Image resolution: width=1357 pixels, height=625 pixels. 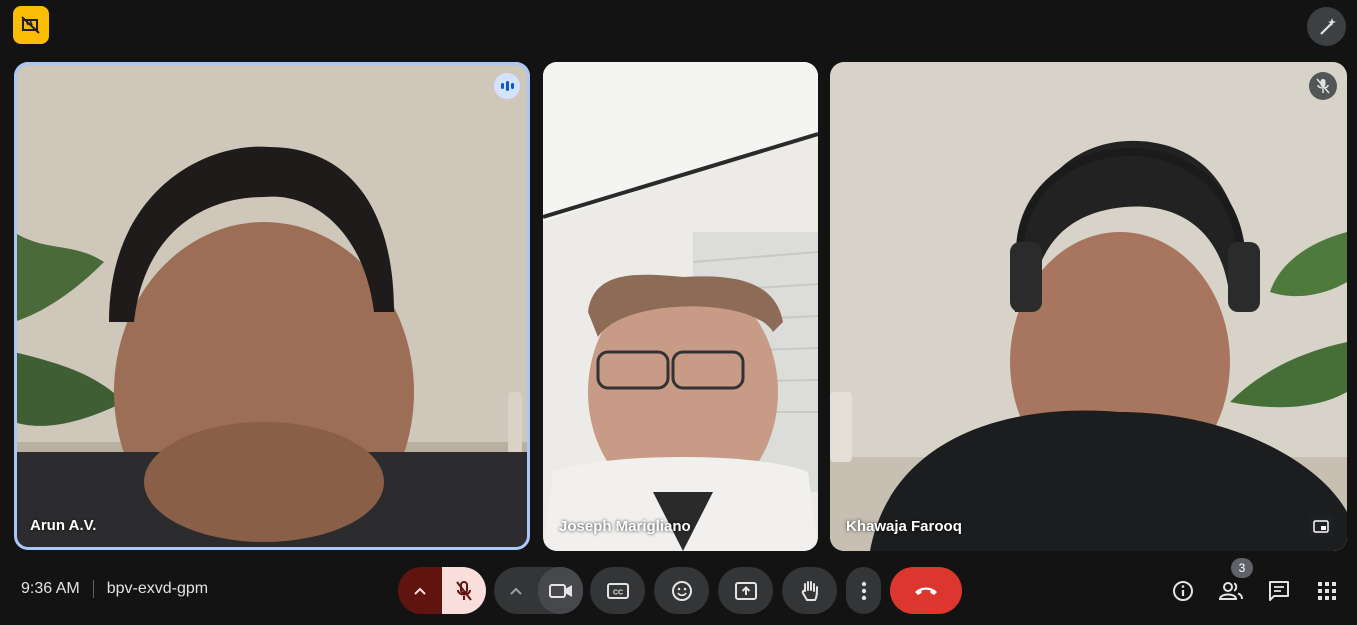 I want to click on recording-off-badge, so click(x=31, y=25).